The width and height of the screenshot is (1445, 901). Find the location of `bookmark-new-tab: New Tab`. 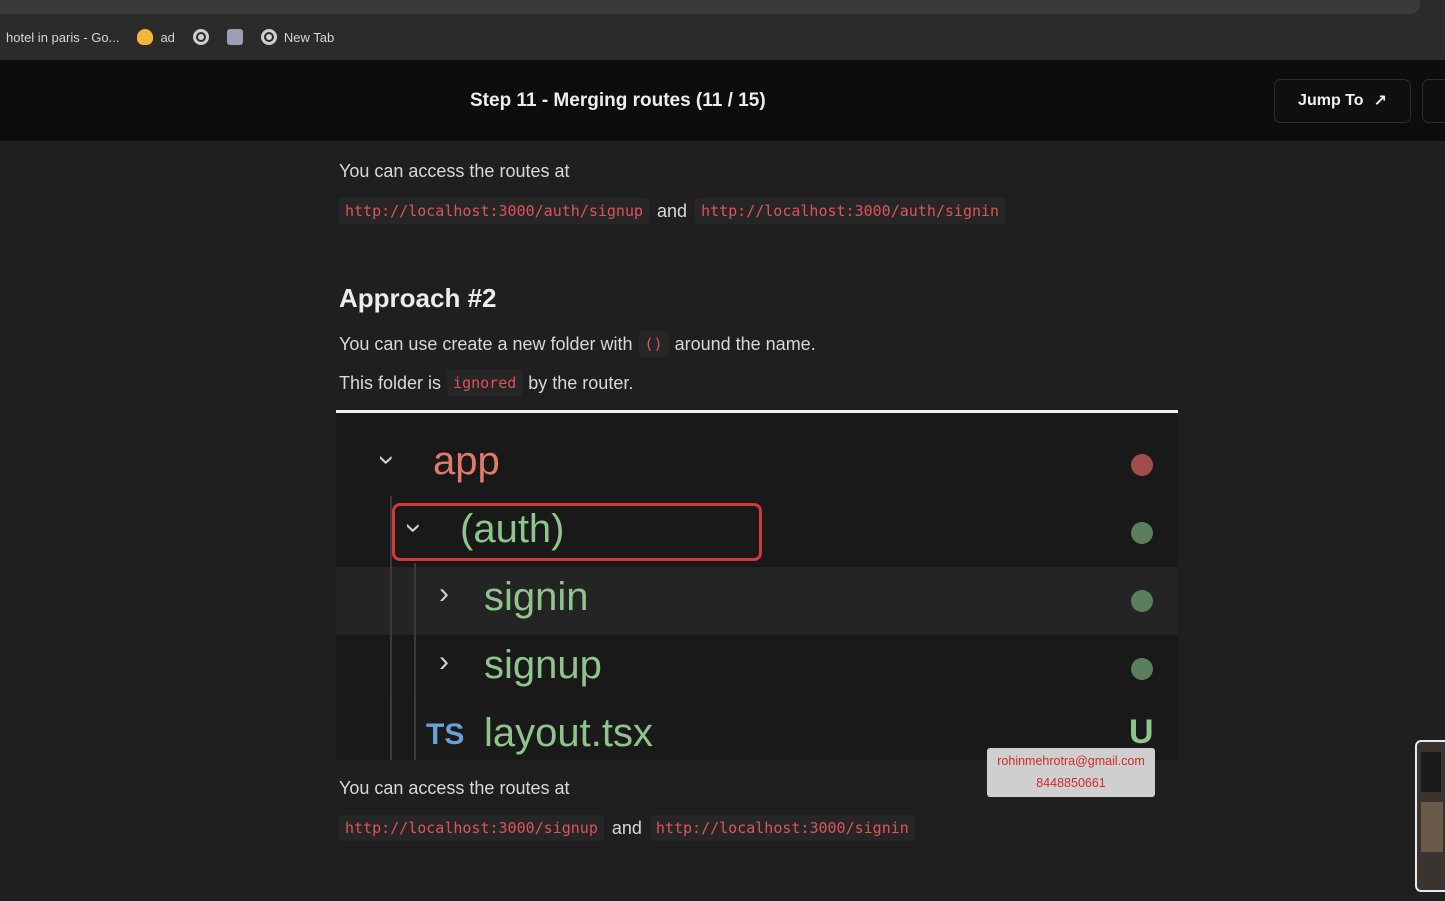

bookmark-new-tab: New Tab is located at coordinates (297, 37).